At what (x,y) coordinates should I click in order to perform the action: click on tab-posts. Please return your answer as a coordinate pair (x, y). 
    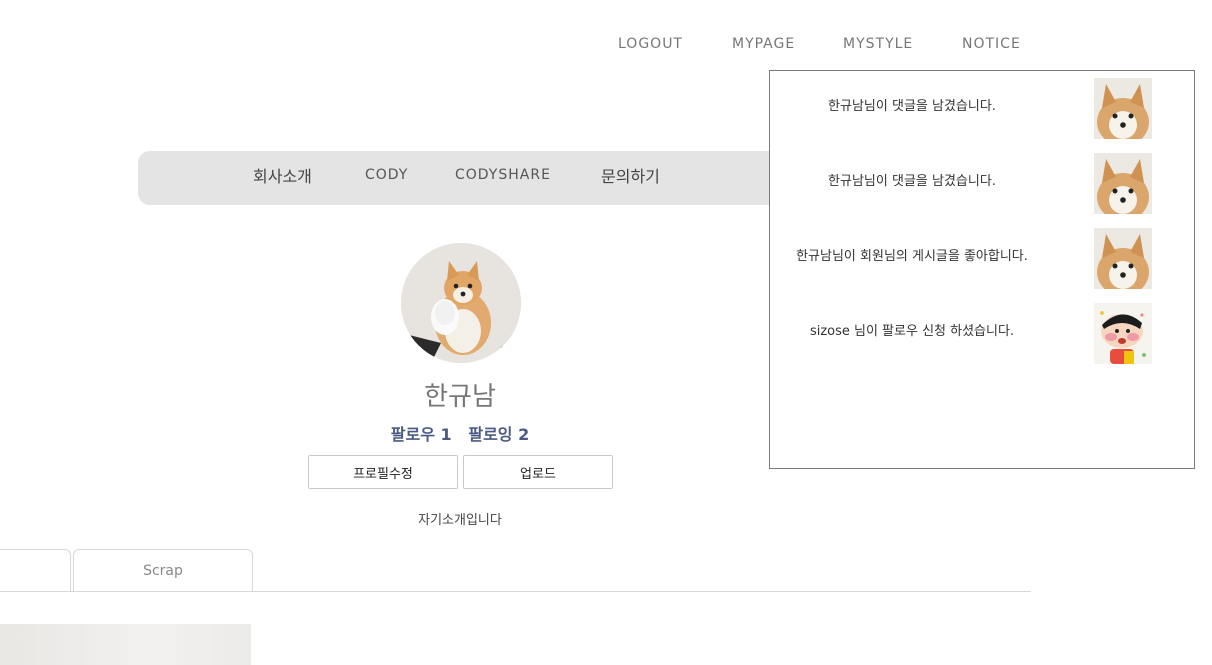
    Looking at the image, I should click on (35, 570).